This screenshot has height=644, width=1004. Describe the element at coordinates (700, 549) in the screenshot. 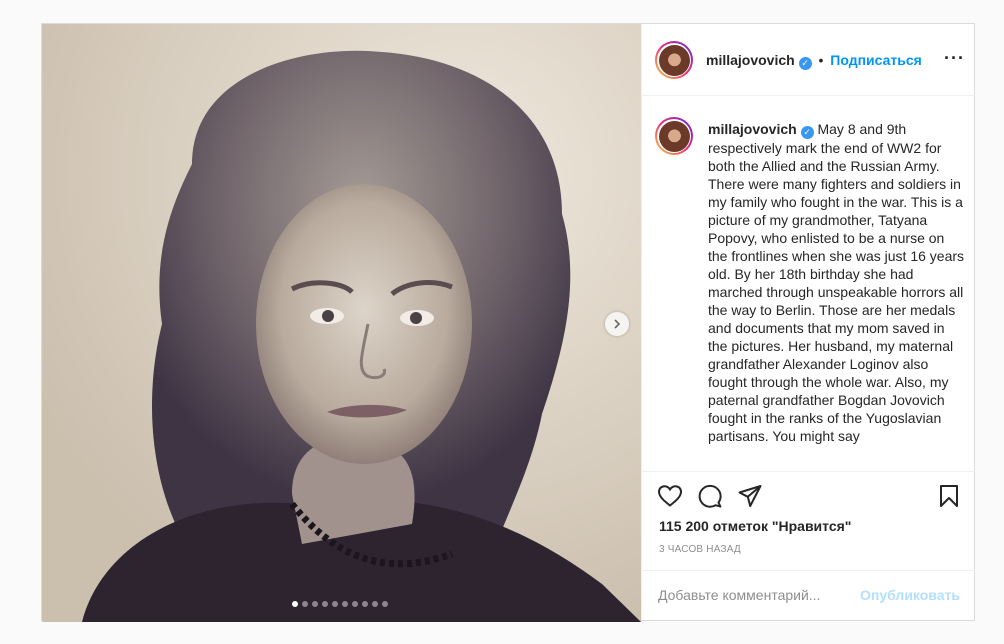

I see `post-timestamp: 3 часов назад` at that location.